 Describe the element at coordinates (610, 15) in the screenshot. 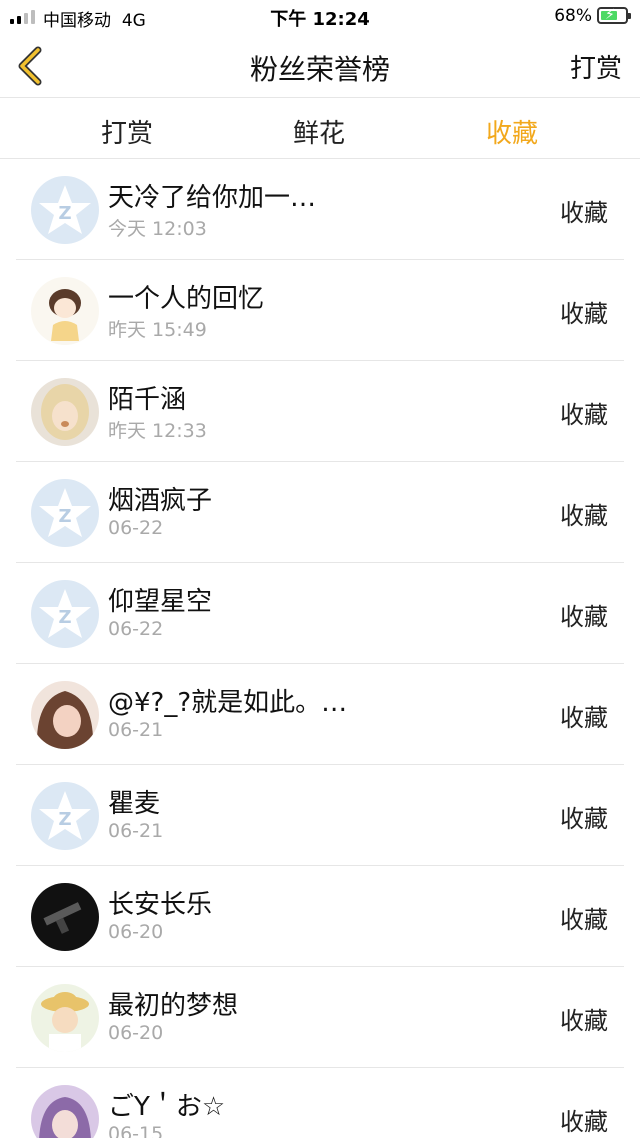

I see `charging-bolt-icon: ⚡` at that location.